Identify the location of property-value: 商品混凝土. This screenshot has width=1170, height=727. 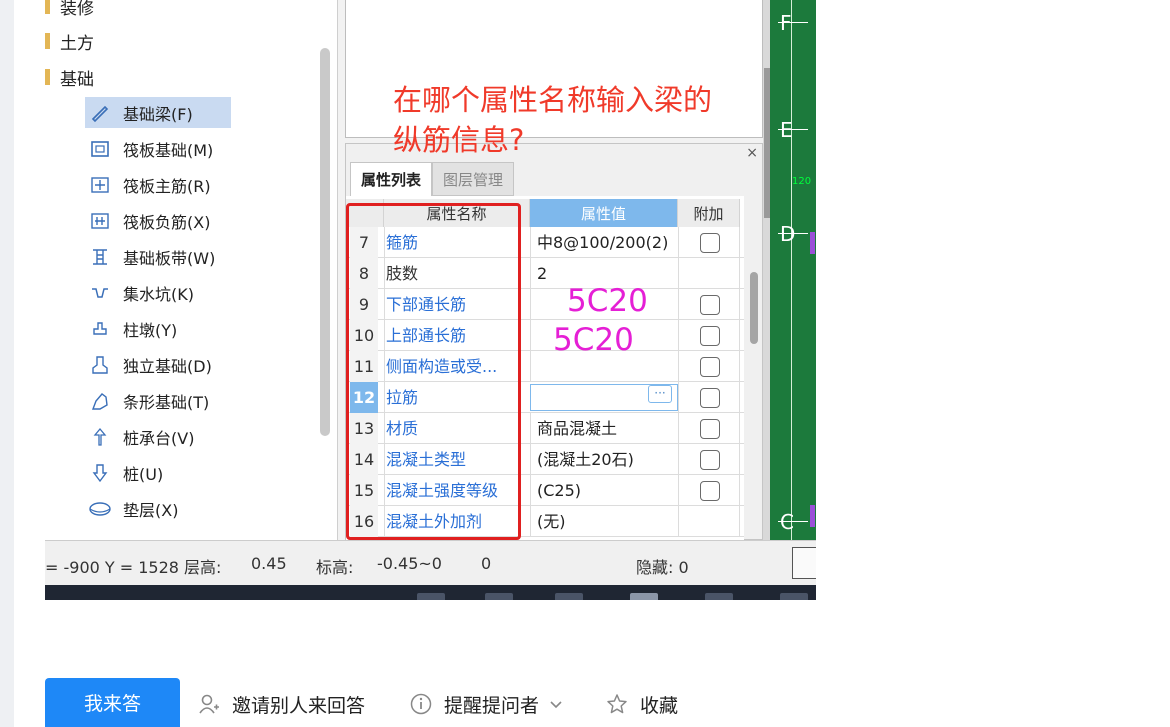
(604, 428).